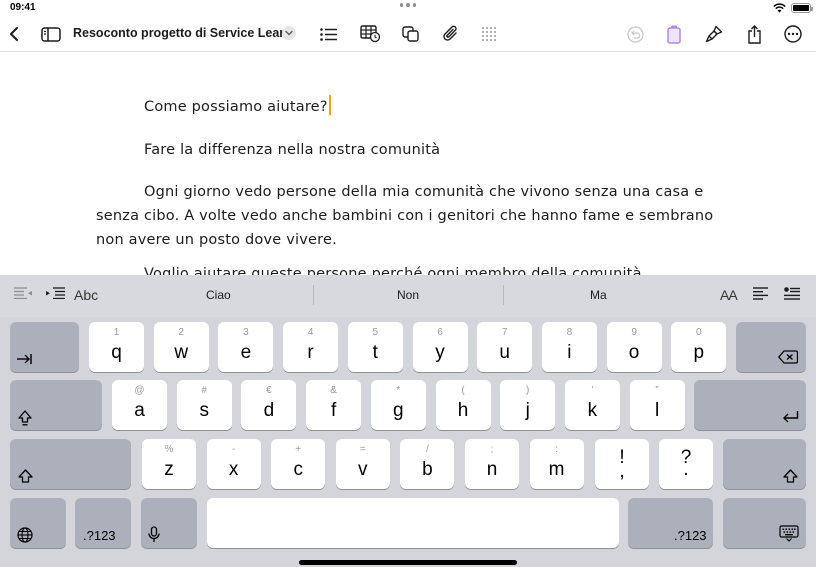 This screenshot has height=567, width=816. What do you see at coordinates (569, 332) in the screenshot?
I see `key-secondary-char: 8` at bounding box center [569, 332].